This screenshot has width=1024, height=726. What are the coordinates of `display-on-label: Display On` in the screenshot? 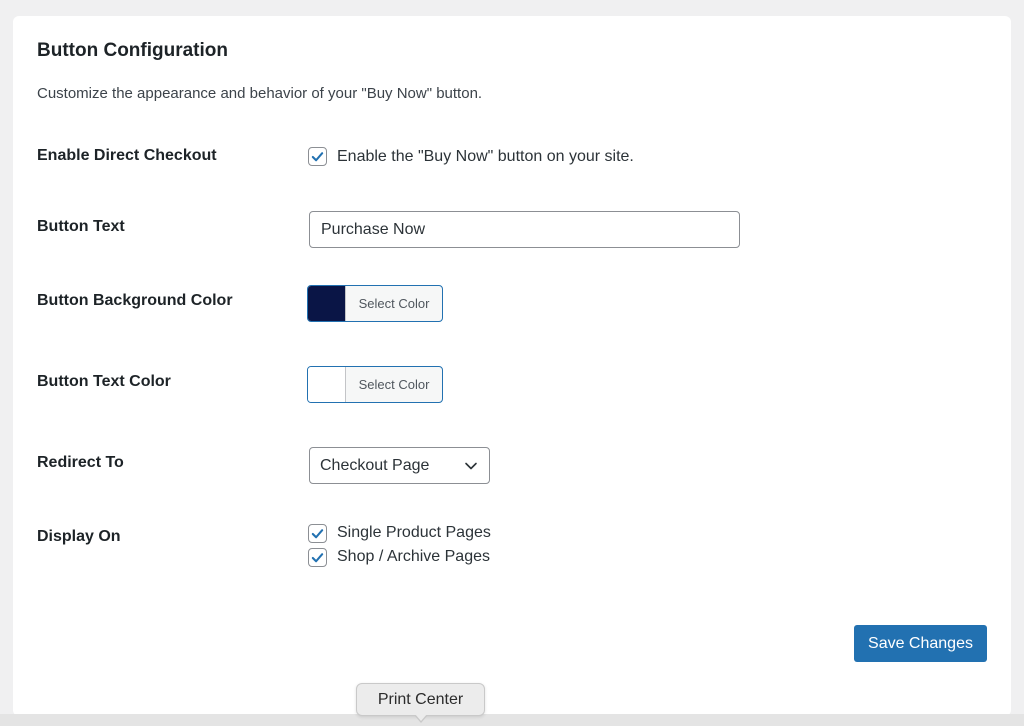 It's located at (79, 536).